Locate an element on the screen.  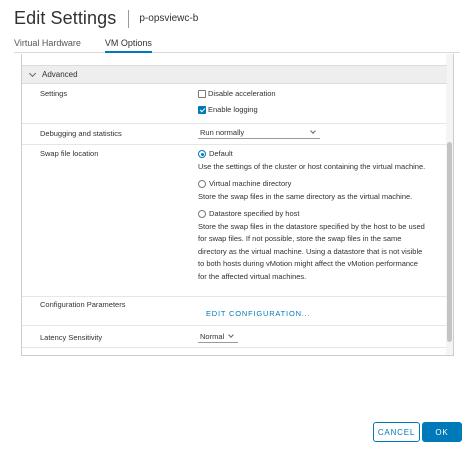
advanced-section-header: Advanced is located at coordinates (234, 74).